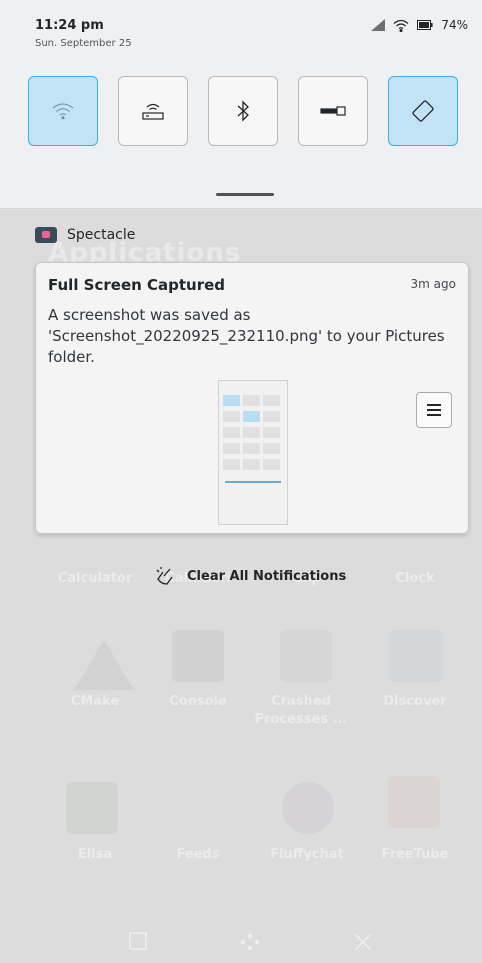 The image size is (482, 963). What do you see at coordinates (415, 855) in the screenshot?
I see `app-label-freetube: FreeTube` at bounding box center [415, 855].